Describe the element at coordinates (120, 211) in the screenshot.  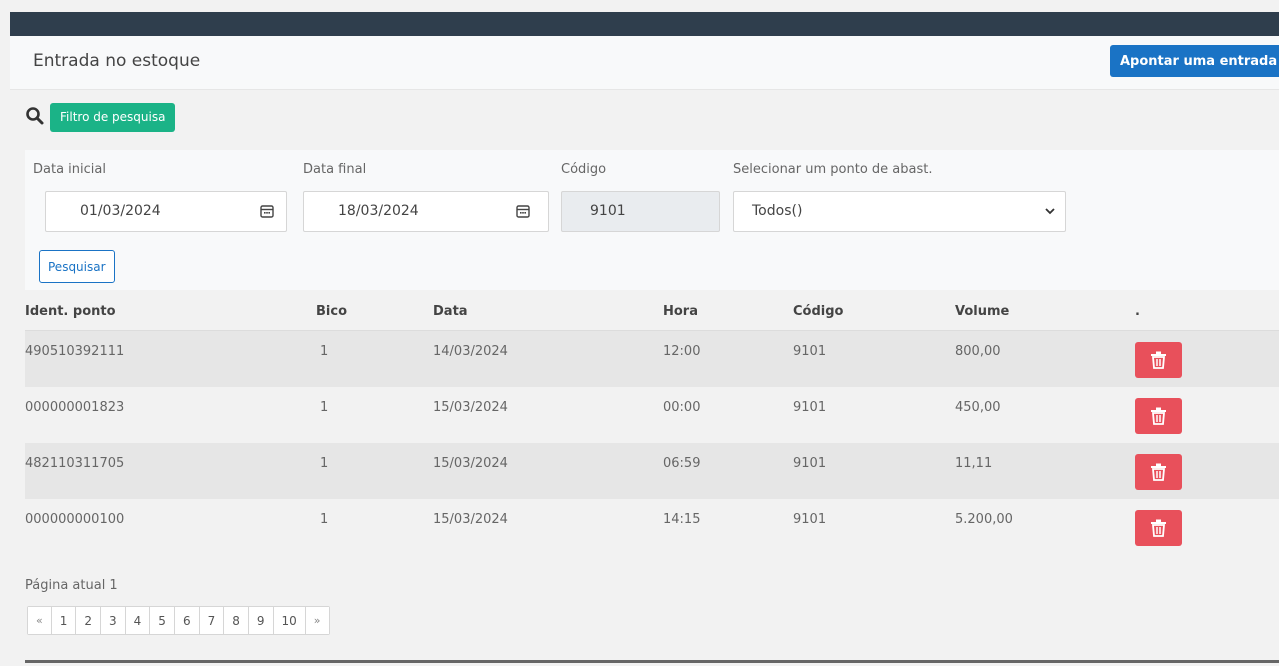
I see `start-date-value: 01/03/2024` at that location.